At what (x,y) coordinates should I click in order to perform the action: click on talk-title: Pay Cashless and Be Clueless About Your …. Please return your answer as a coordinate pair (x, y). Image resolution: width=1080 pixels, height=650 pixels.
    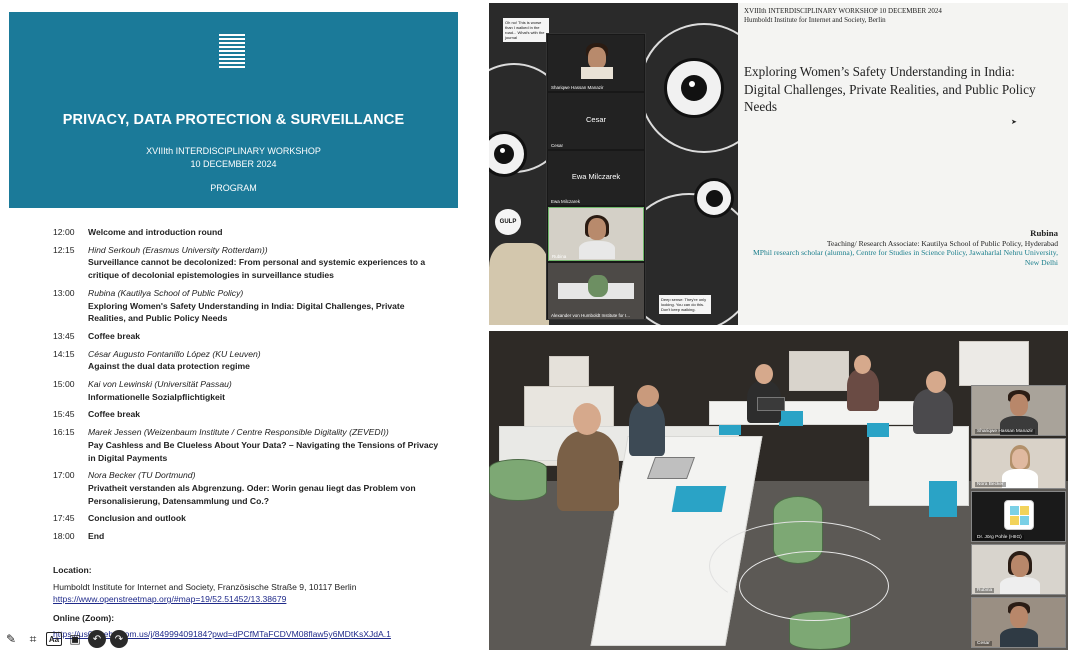
    Looking at the image, I should click on (263, 451).